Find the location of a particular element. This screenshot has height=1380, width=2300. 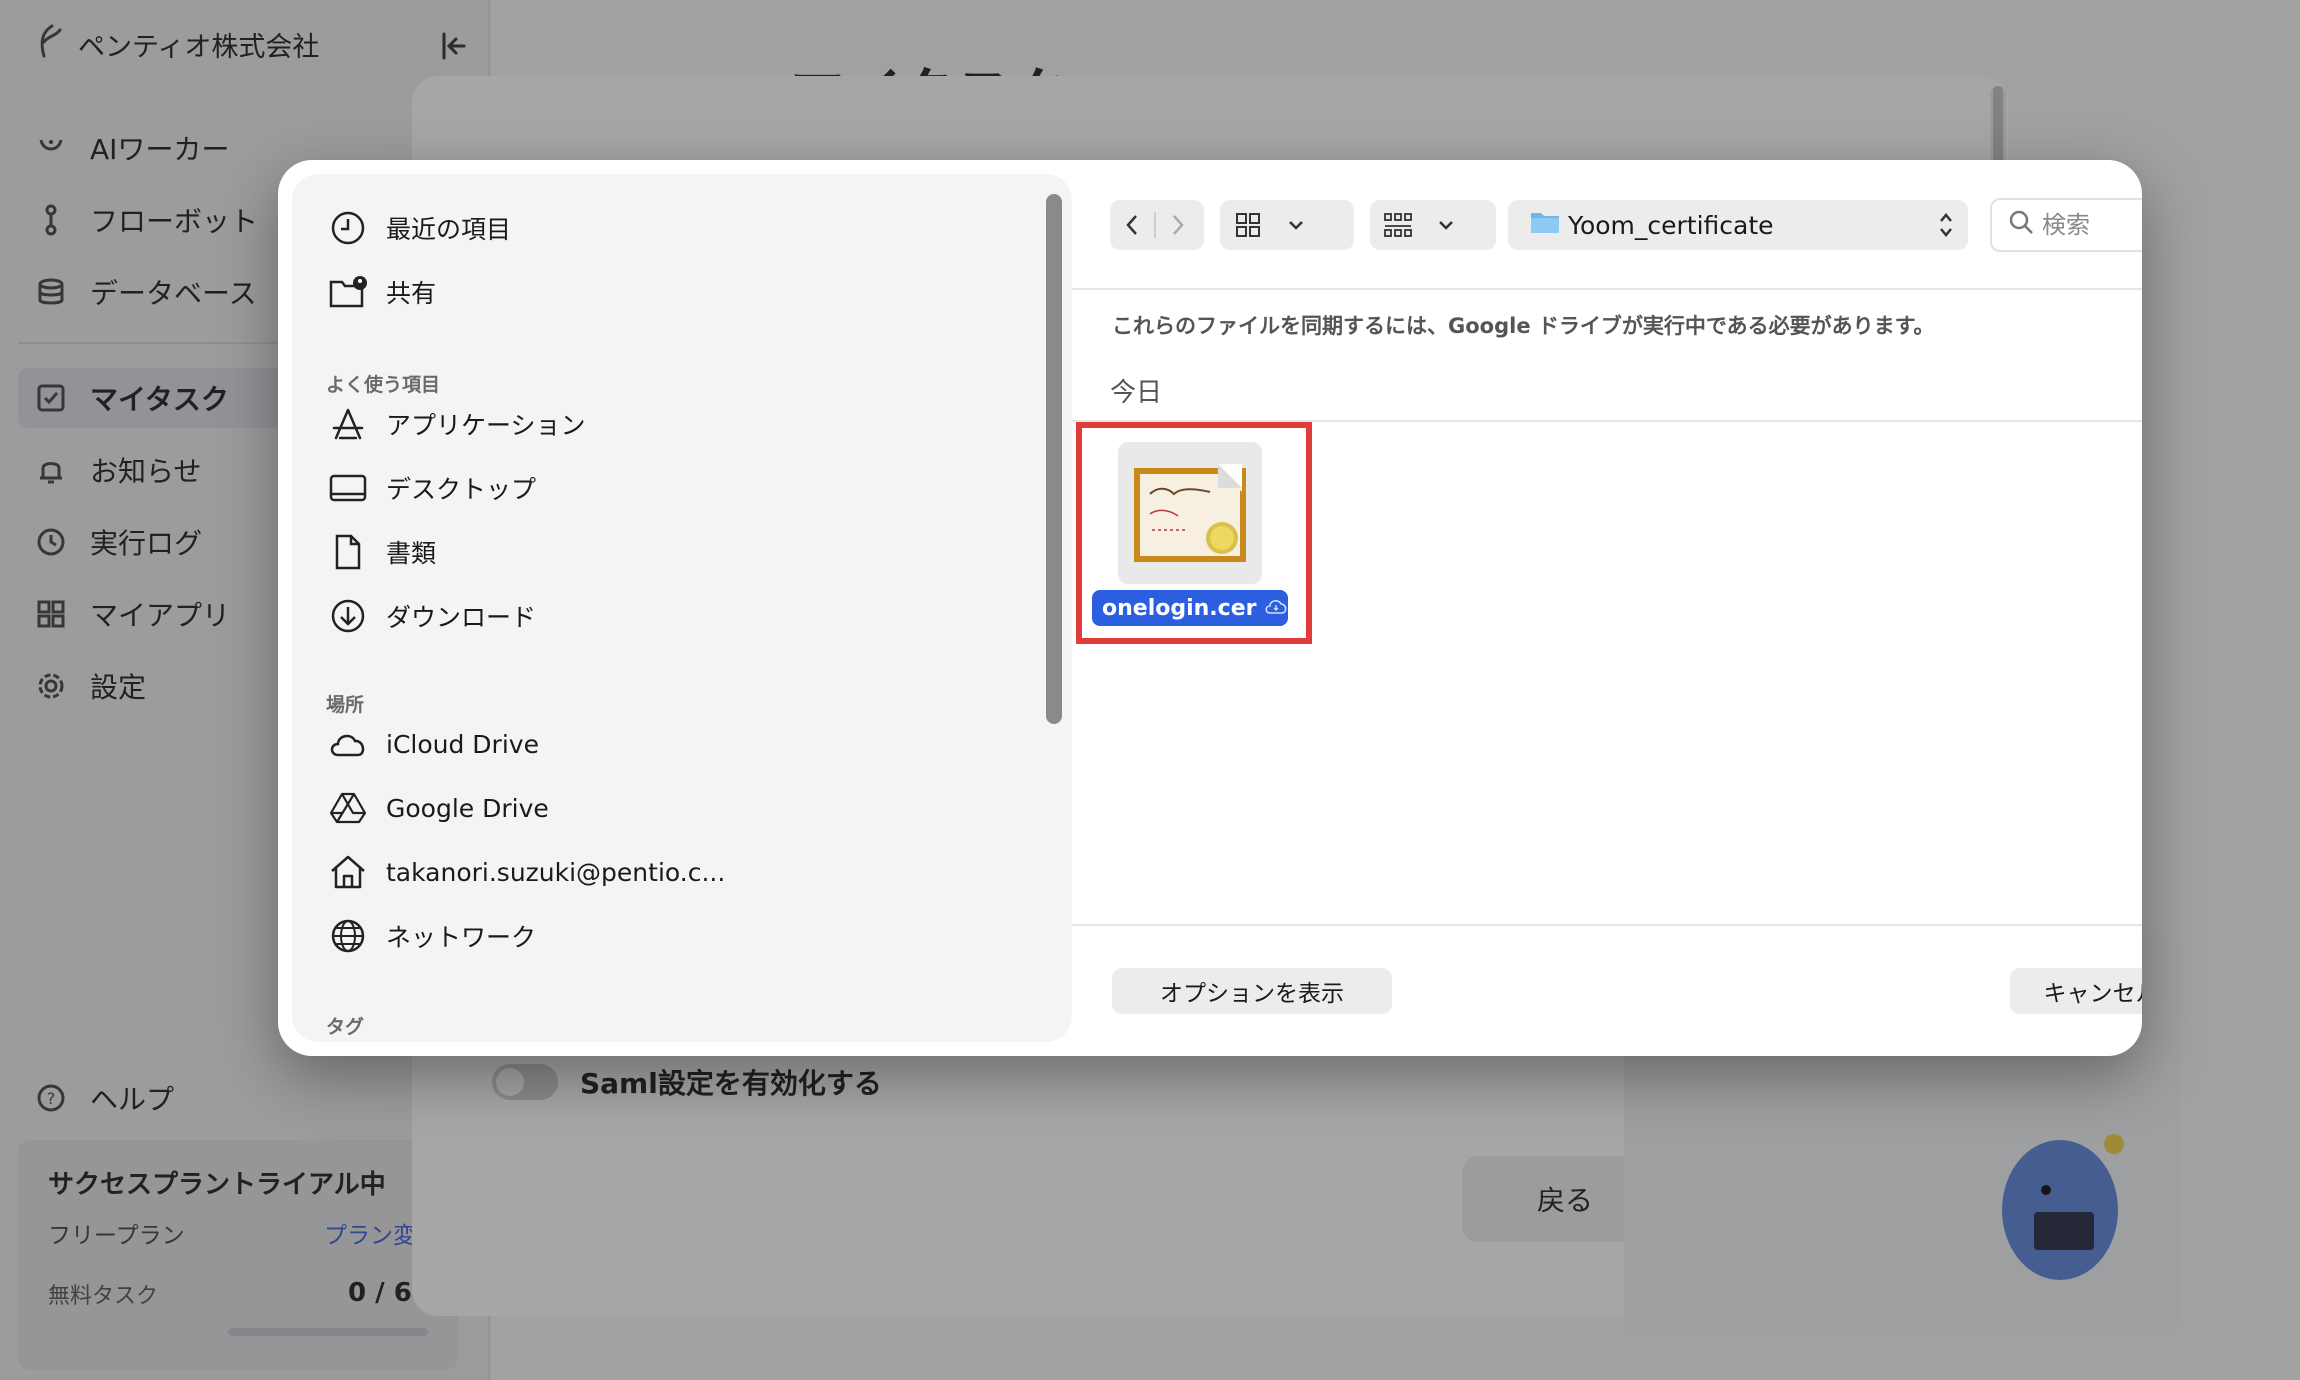

cancel-button: キャンセル is located at coordinates (2076, 991).